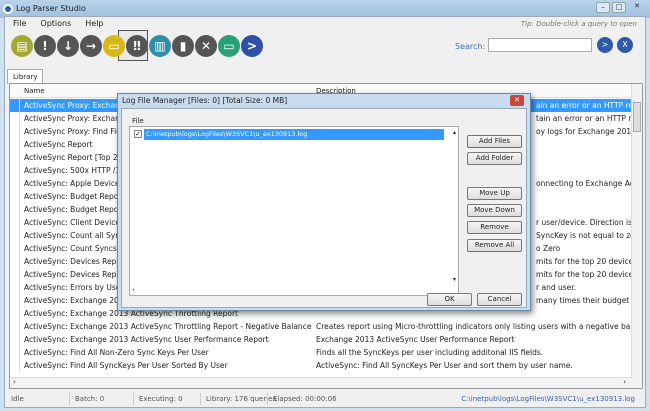 The image size is (650, 411). What do you see at coordinates (58, 144) in the screenshot?
I see `query-name: ActiveSync Report` at bounding box center [58, 144].